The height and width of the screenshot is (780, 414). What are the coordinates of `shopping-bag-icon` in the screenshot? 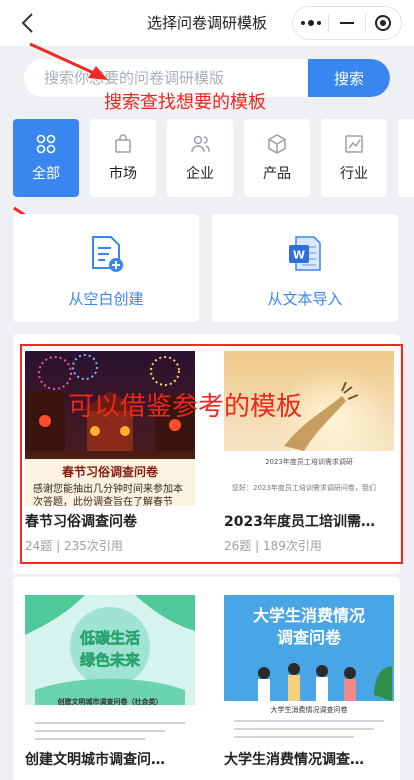 It's located at (123, 143).